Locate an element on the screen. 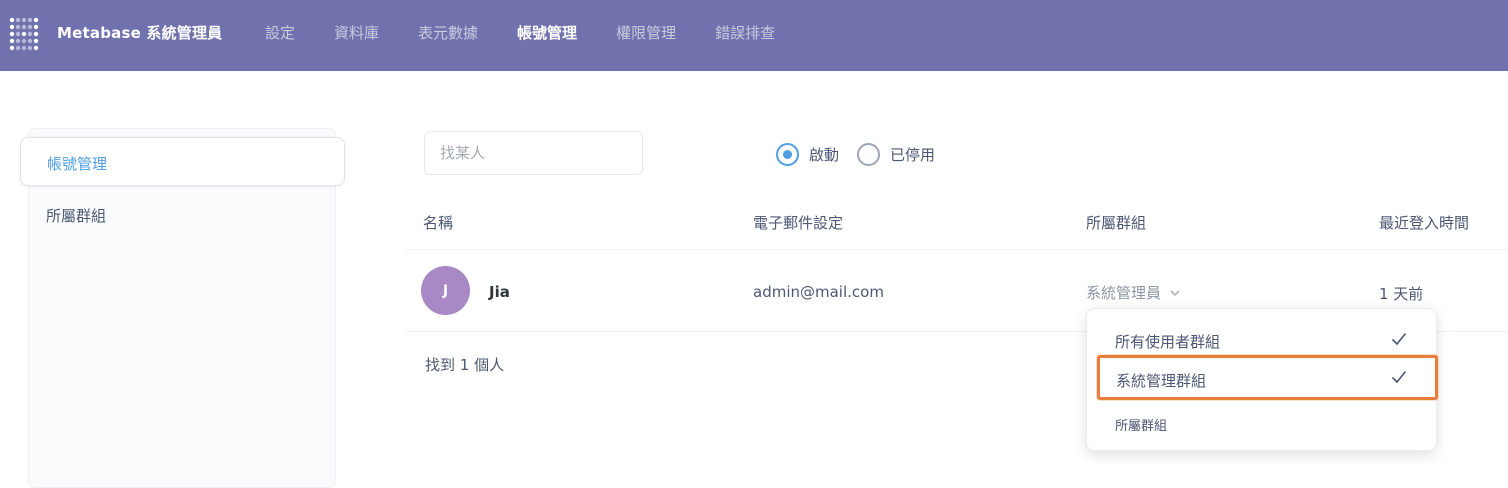  user-group-select: 系統管理員 is located at coordinates (1133, 292).